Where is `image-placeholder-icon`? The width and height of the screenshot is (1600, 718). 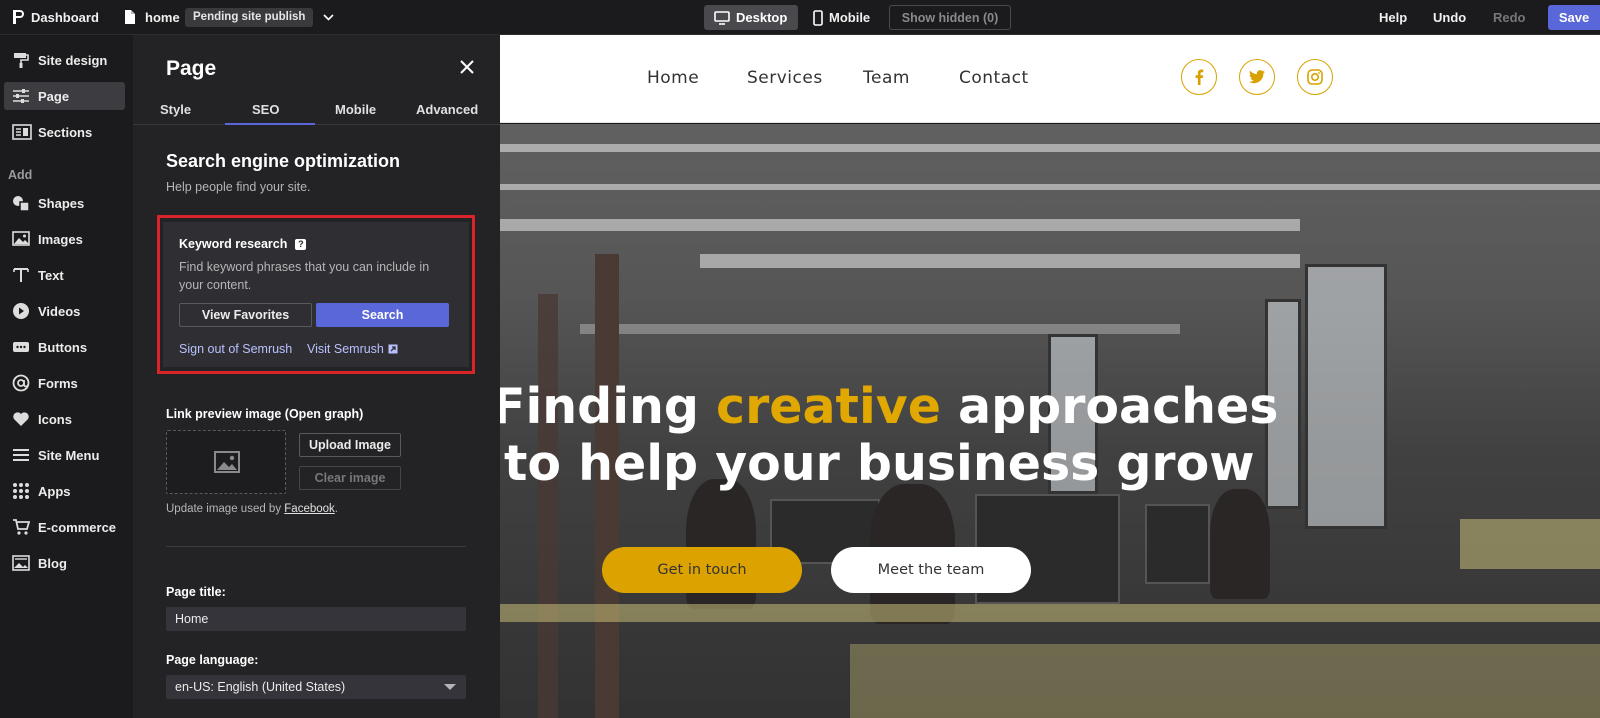
image-placeholder-icon is located at coordinates (227, 462).